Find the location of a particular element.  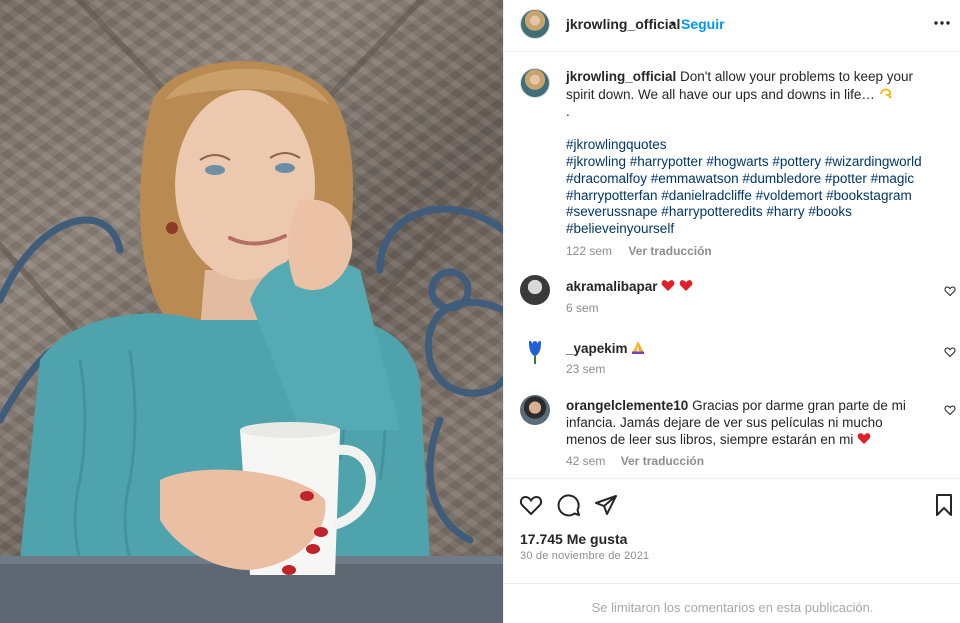

comment-age: 23 sem is located at coordinates (586, 369).